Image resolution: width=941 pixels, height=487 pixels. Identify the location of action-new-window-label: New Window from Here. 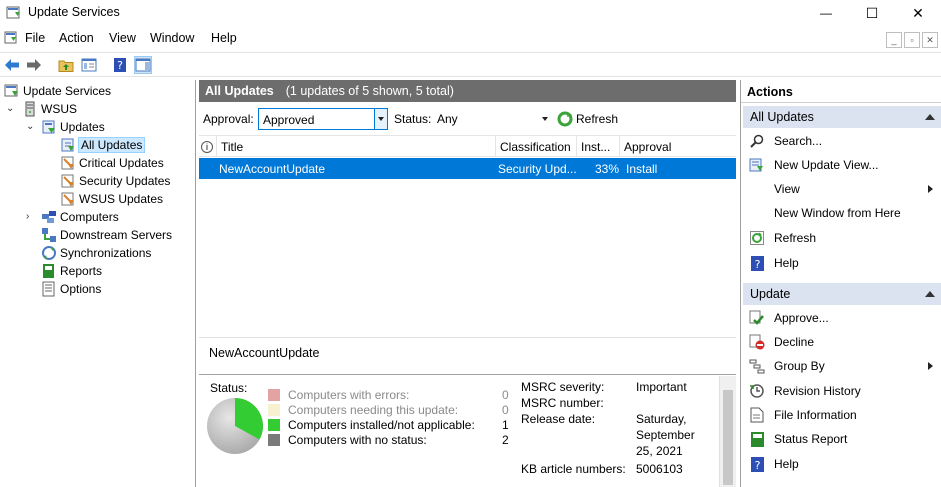
(837, 213).